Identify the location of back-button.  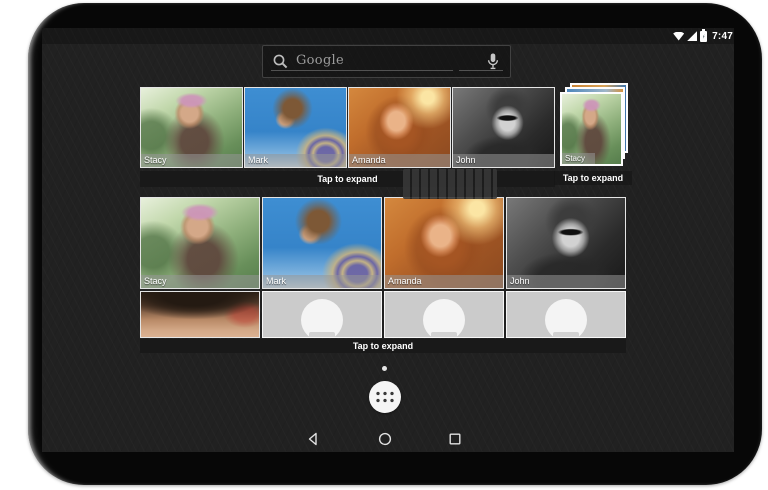
(313, 439).